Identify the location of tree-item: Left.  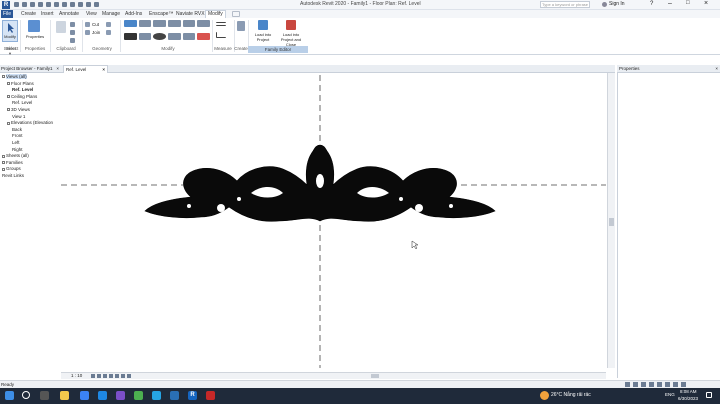
(16, 143).